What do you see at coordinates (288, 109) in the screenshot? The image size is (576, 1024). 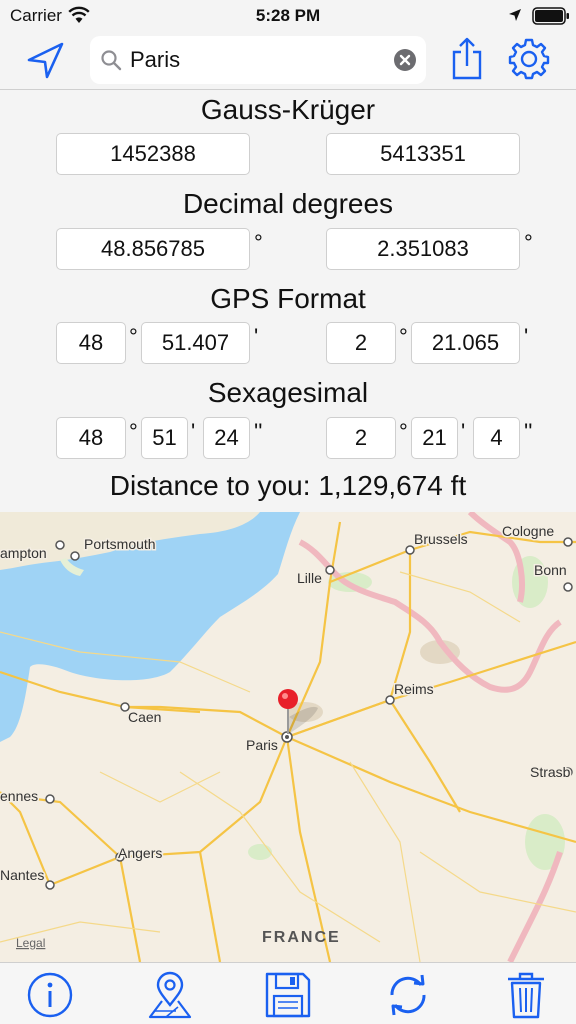 I see `gauss-kruger-title: Gauss-Krüger` at bounding box center [288, 109].